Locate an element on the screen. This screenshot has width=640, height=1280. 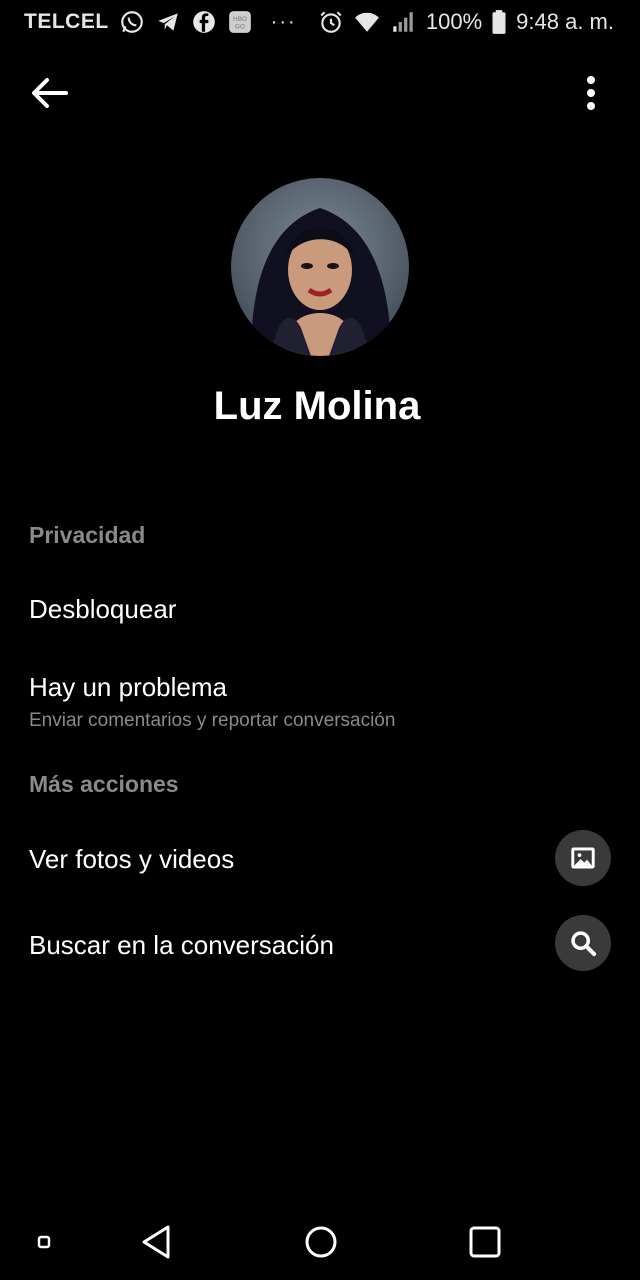
view-media-item: Ver fotos y videos is located at coordinates (320, 858).